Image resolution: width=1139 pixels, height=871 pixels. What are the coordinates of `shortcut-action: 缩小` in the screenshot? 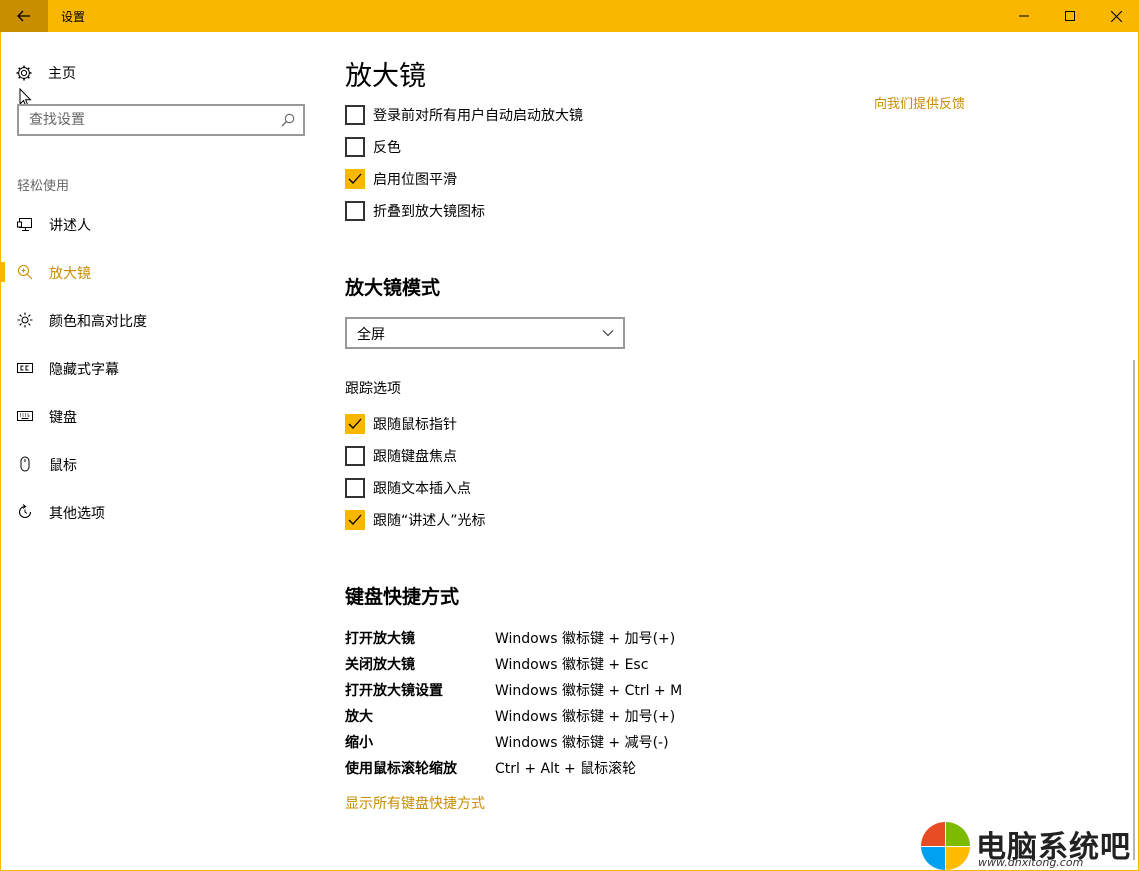 It's located at (359, 743).